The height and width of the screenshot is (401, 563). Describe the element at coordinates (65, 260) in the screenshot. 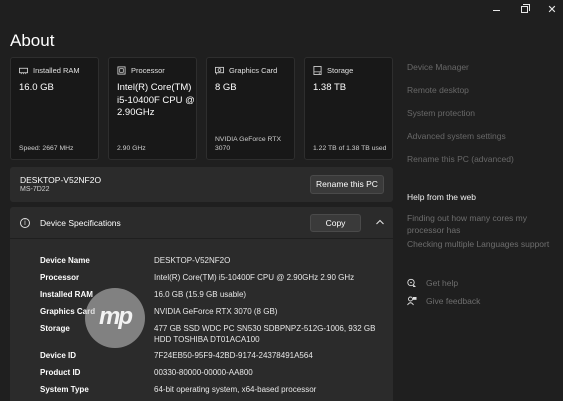

I see `spec-label: Device Name` at that location.